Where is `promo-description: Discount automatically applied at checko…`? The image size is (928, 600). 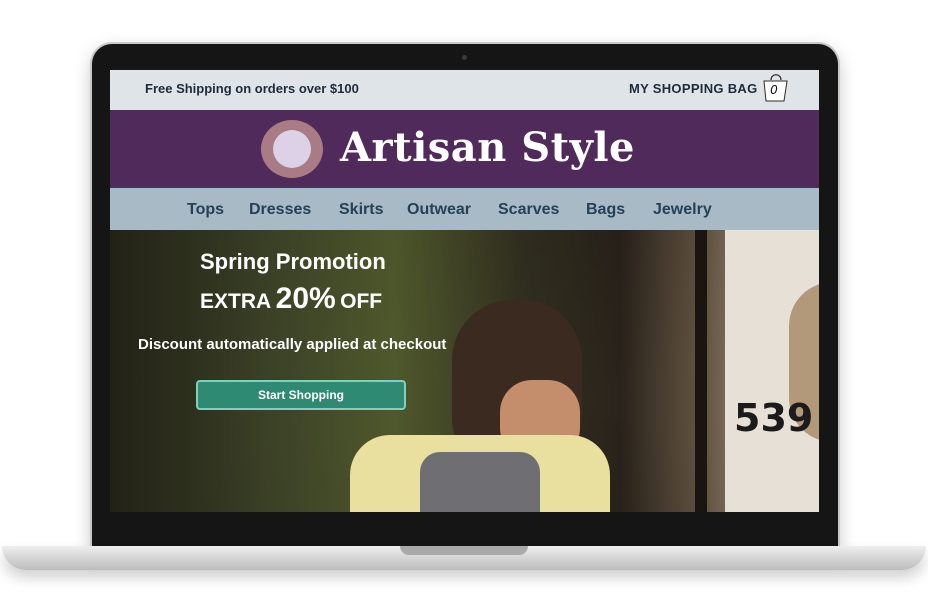 promo-description: Discount automatically applied at checko… is located at coordinates (292, 344).